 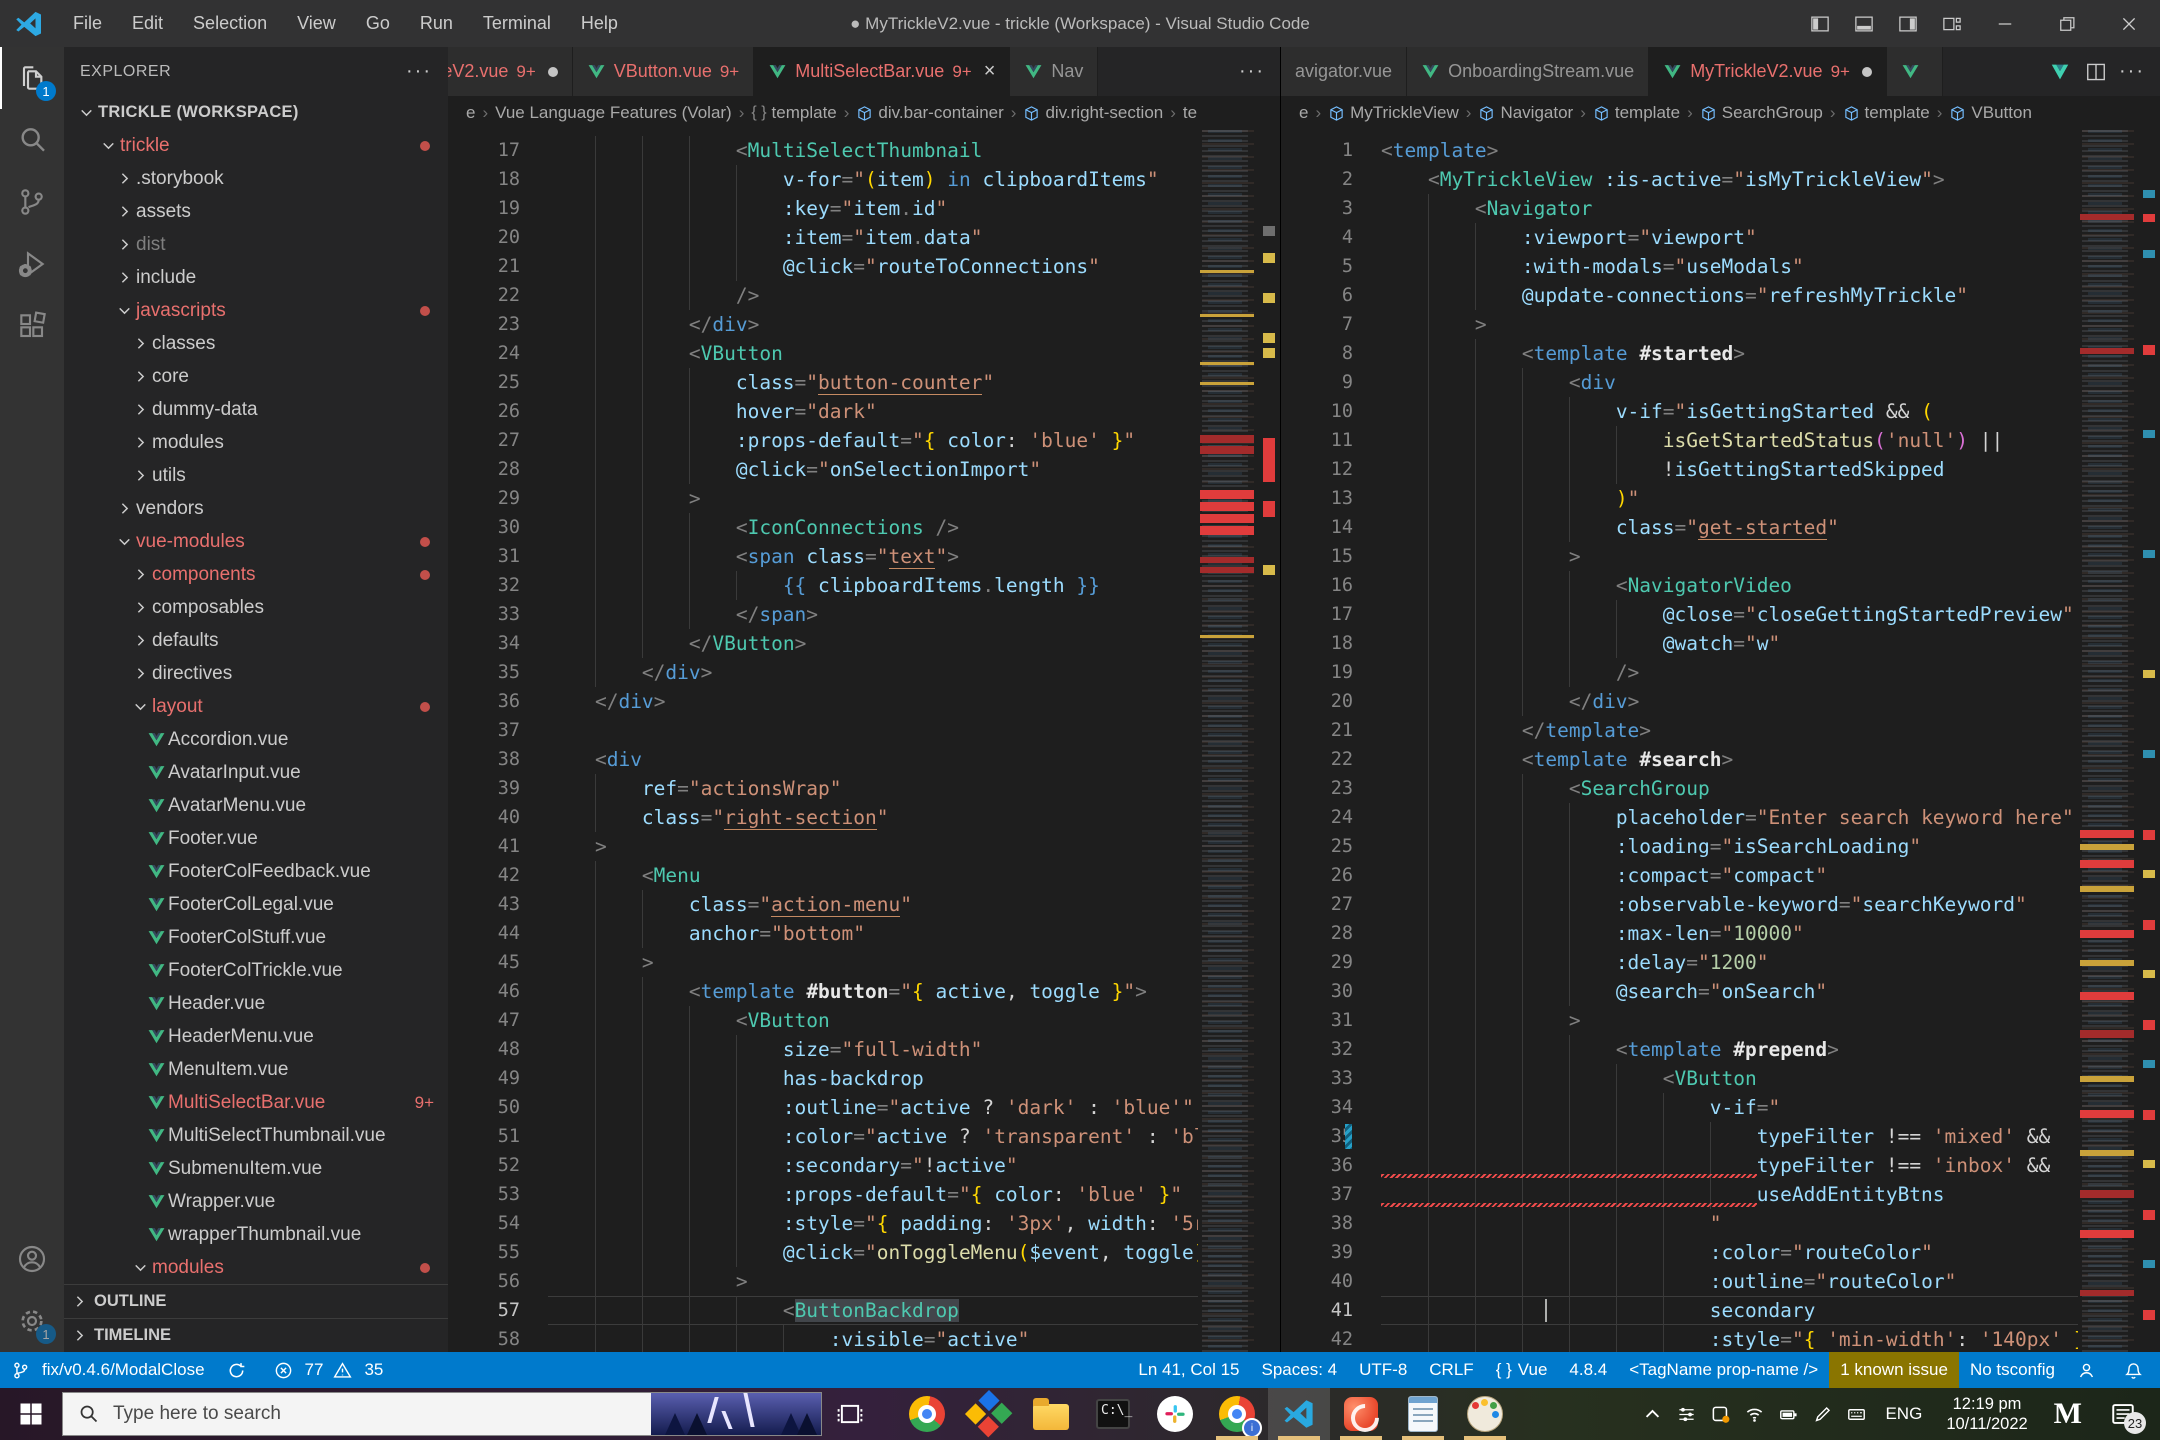 What do you see at coordinates (1485, 1414) in the screenshot?
I see `taskbar-app-paint` at bounding box center [1485, 1414].